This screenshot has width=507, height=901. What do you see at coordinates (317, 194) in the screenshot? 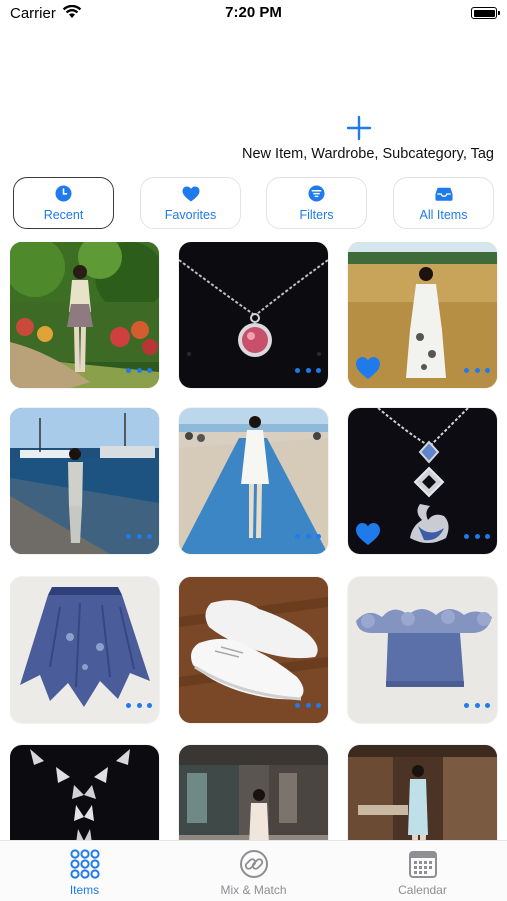
I see `filter-icon` at bounding box center [317, 194].